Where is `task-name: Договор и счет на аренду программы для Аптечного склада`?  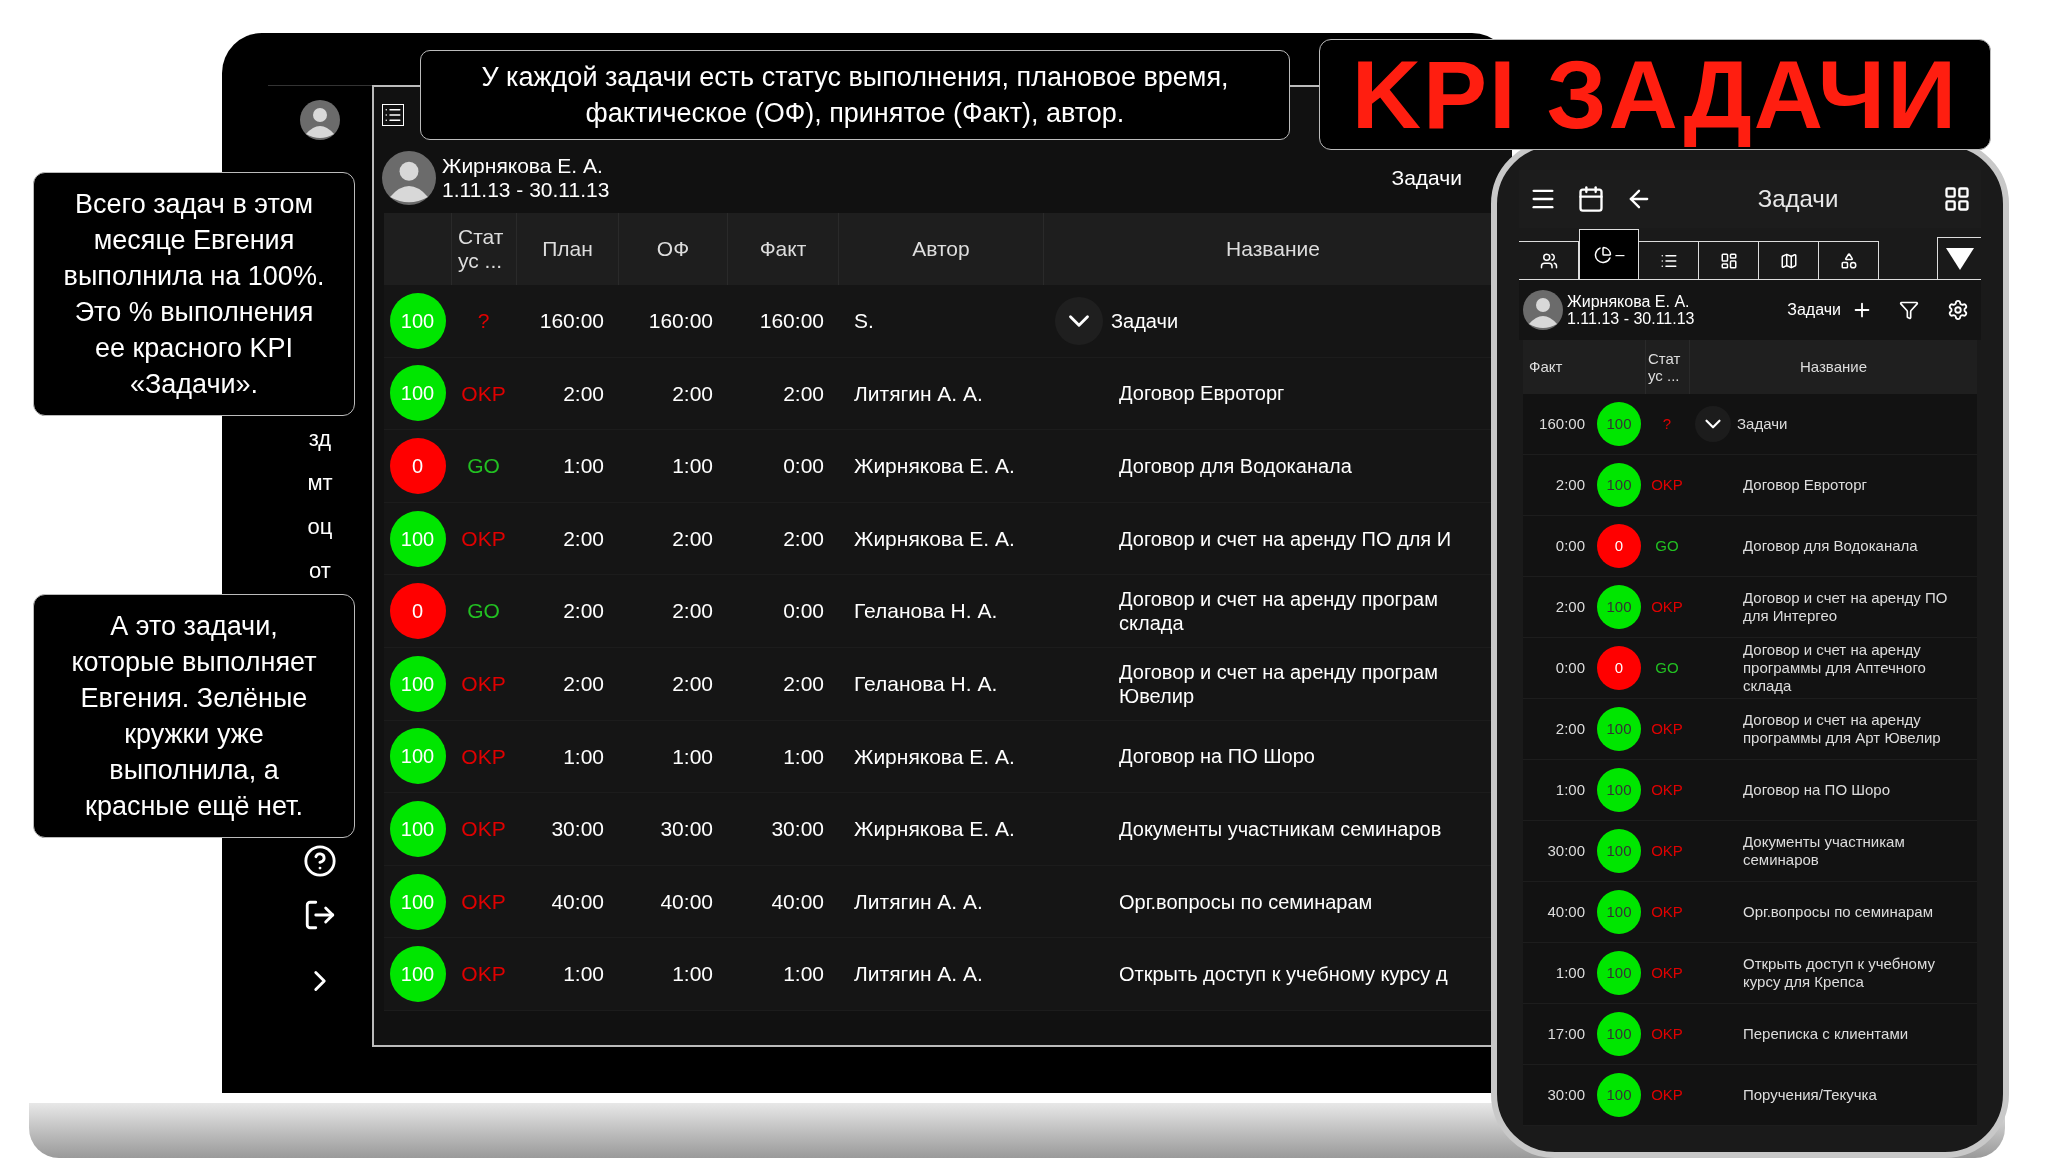
task-name: Договор и счет на аренду программы для Аптечного склада is located at coordinates (1835, 668).